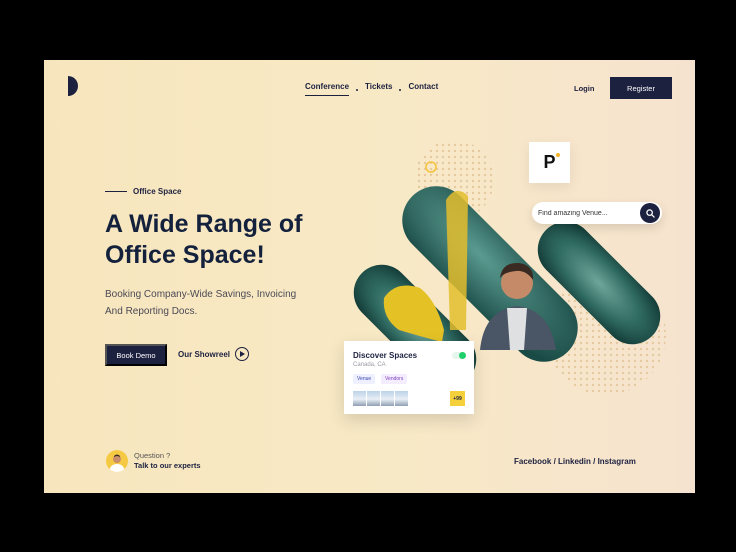  Describe the element at coordinates (457, 260) in the screenshot. I see `yellow-lamp` at that location.